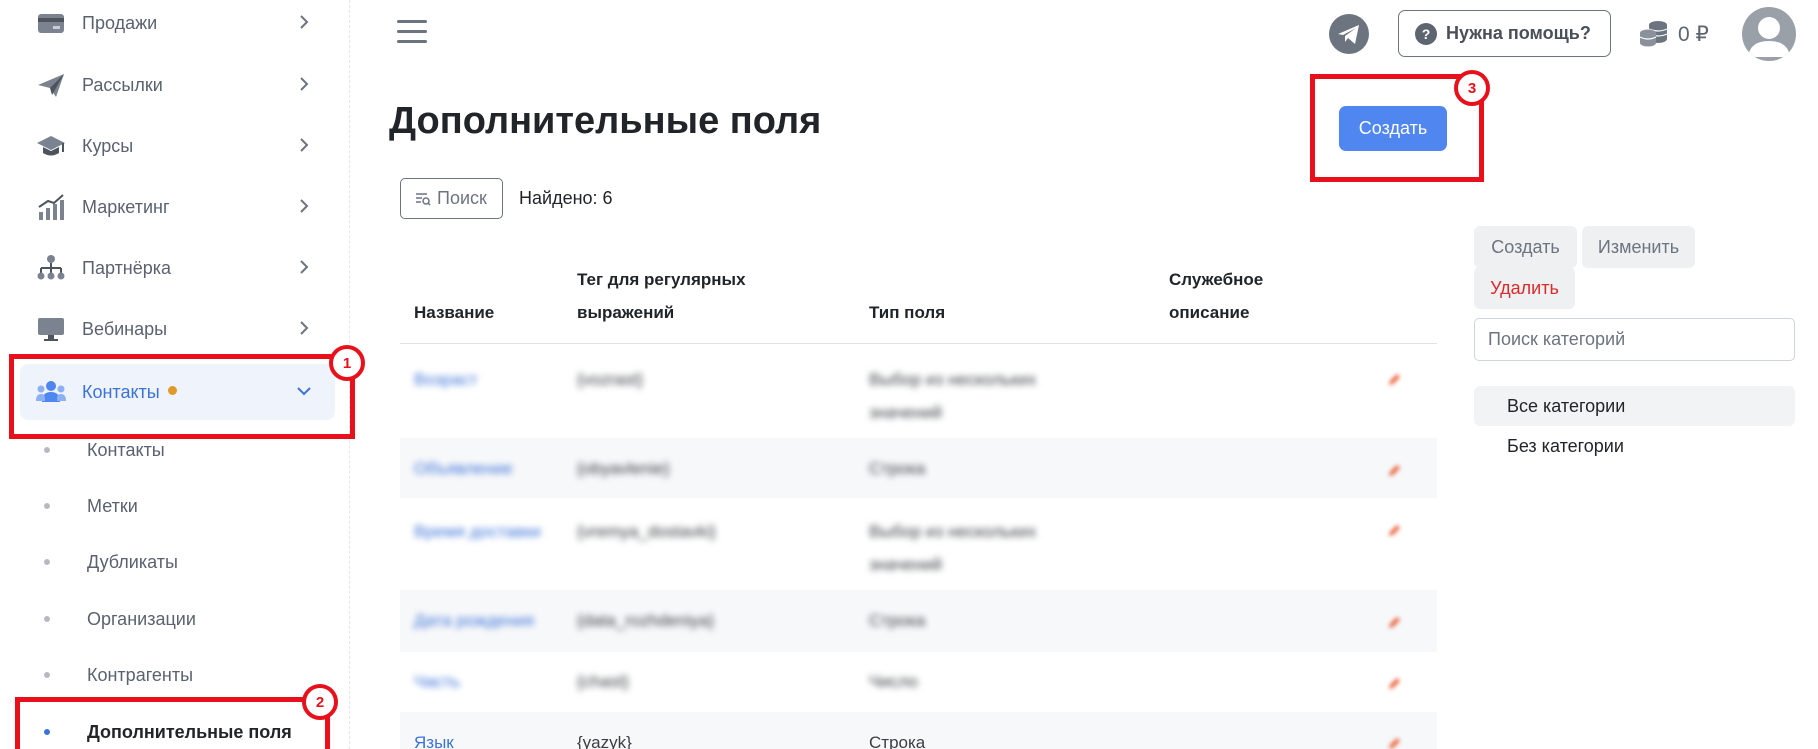 The height and width of the screenshot is (749, 1818). What do you see at coordinates (127, 267) in the screenshot?
I see `sidebar-item-label: Партнёрка` at bounding box center [127, 267].